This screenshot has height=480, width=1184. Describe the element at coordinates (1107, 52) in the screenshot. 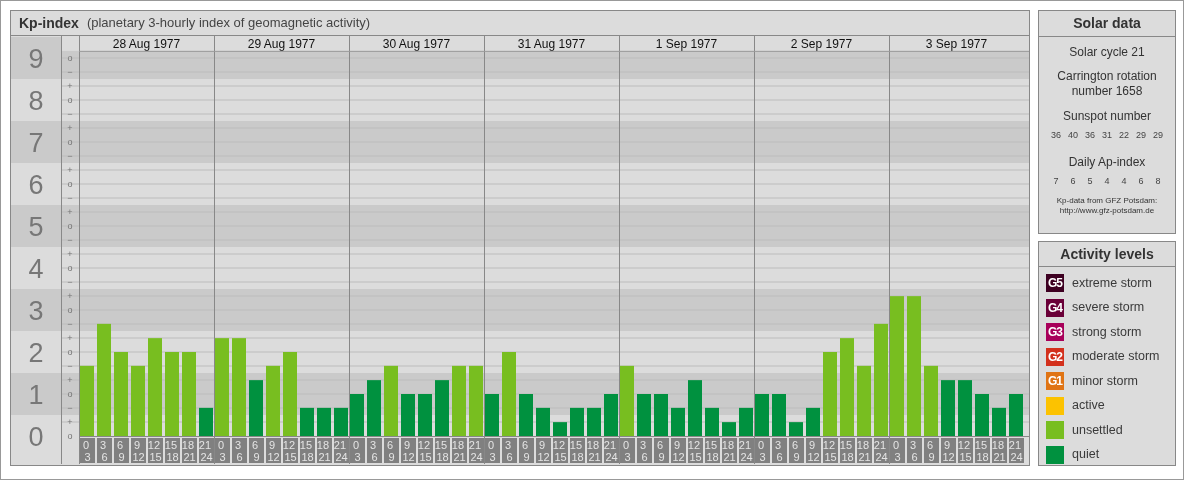

I see `solar-cycle-text: Solar cycle 21` at that location.